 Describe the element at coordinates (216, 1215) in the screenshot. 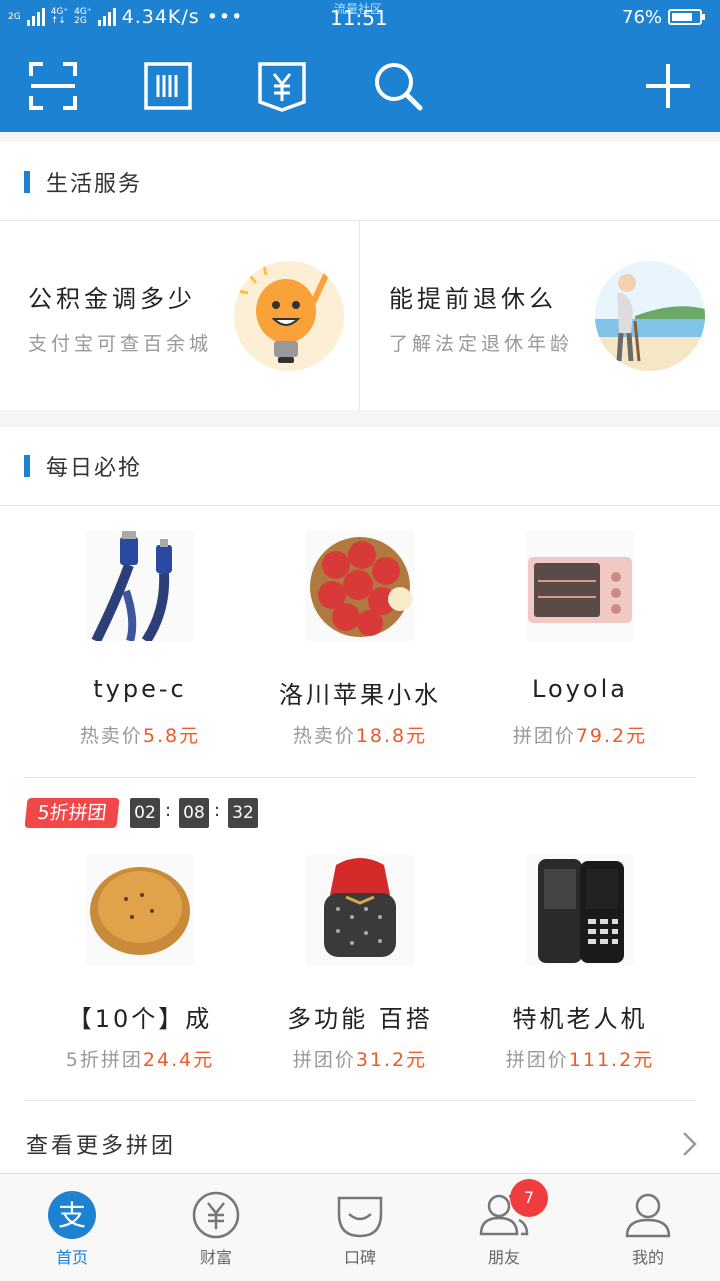

I see `yuan-circle-icon` at that location.